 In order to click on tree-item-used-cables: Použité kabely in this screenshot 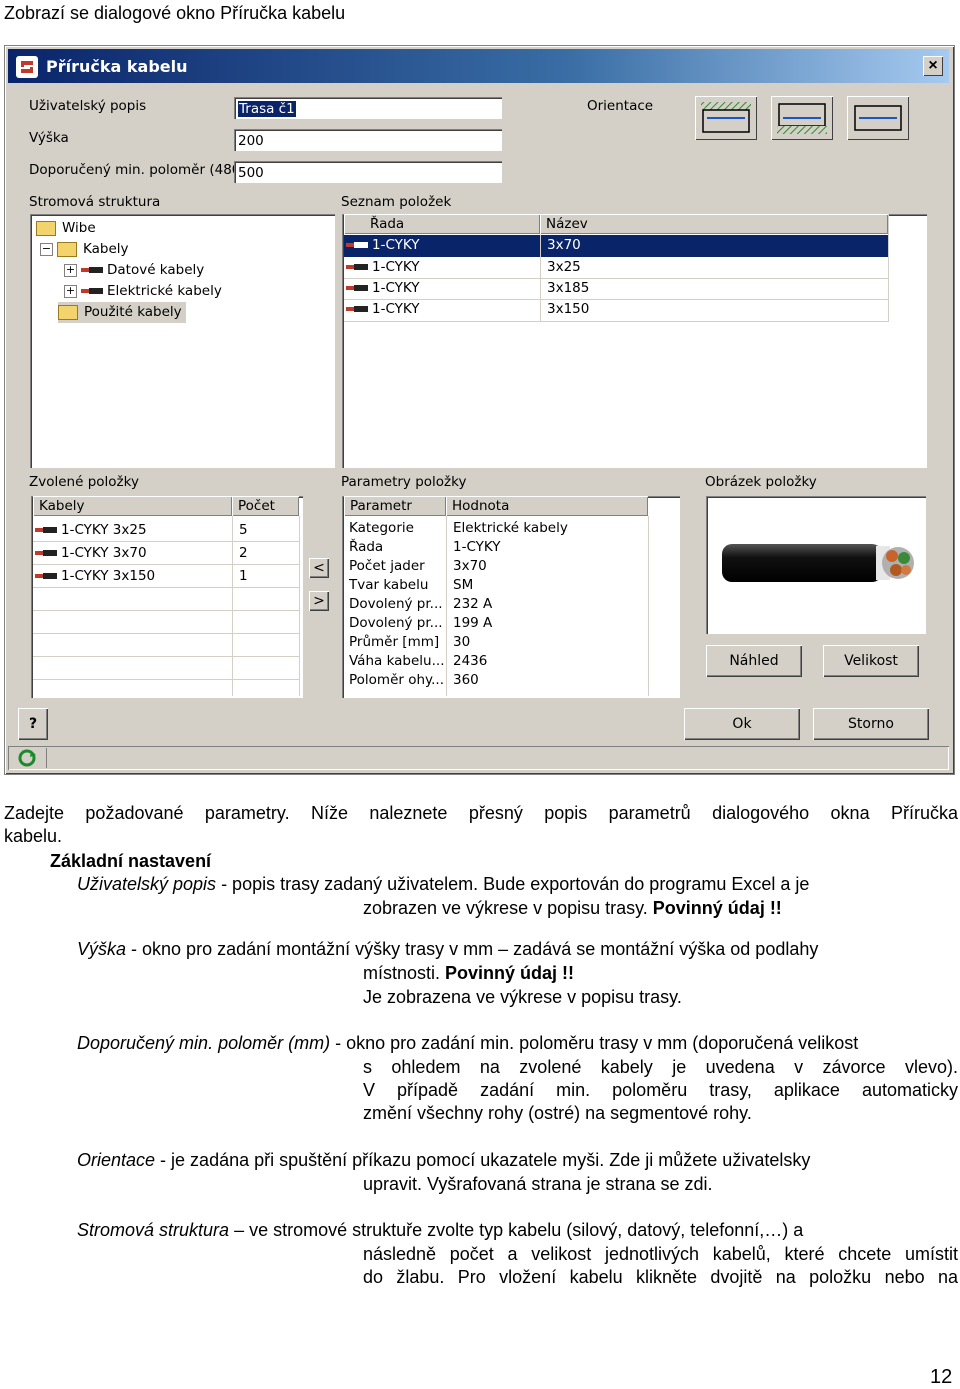, I will do `click(122, 312)`.